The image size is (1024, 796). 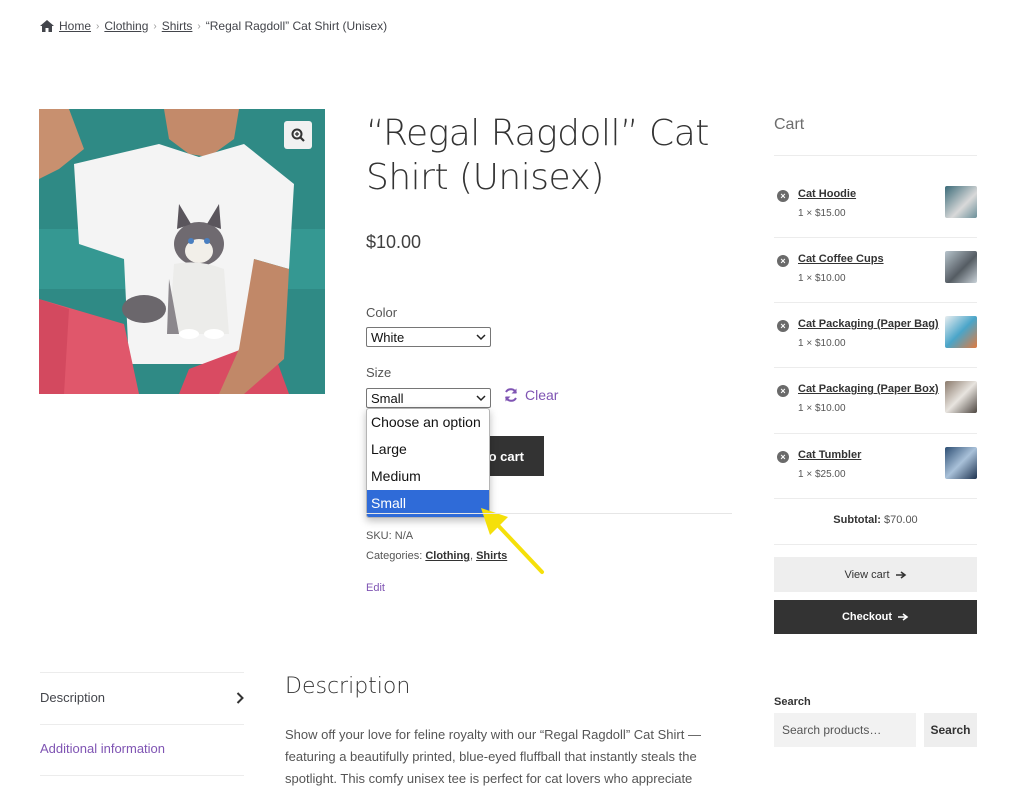 What do you see at coordinates (428, 337) in the screenshot?
I see `color-select: White` at bounding box center [428, 337].